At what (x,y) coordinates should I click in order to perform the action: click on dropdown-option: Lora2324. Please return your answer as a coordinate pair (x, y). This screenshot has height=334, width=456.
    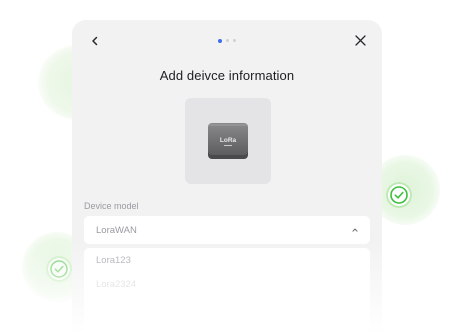
    Looking at the image, I should click on (227, 284).